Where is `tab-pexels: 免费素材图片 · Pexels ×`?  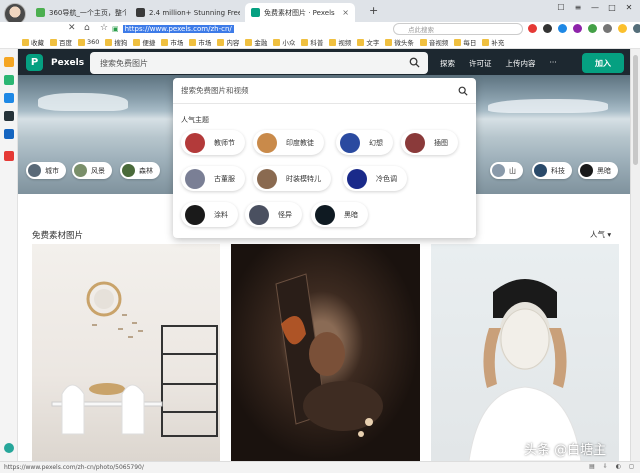
tab-pexels: 免费素材图片 · Pexels × is located at coordinates (300, 12).